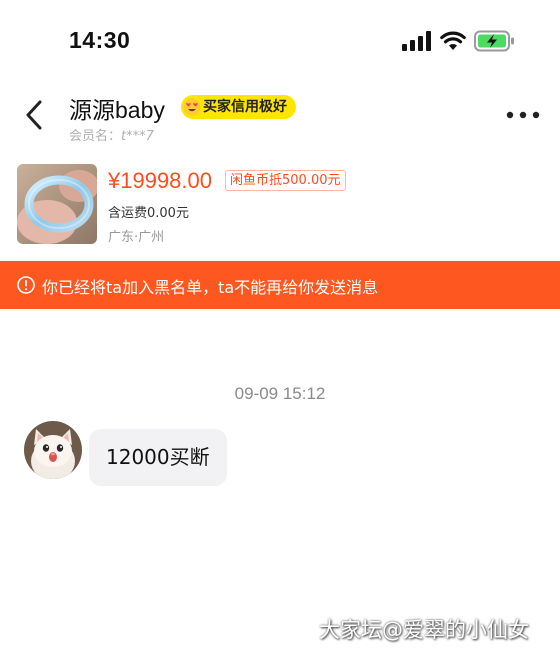 Image resolution: width=560 pixels, height=653 pixels. I want to click on status-time: 14:30, so click(100, 40).